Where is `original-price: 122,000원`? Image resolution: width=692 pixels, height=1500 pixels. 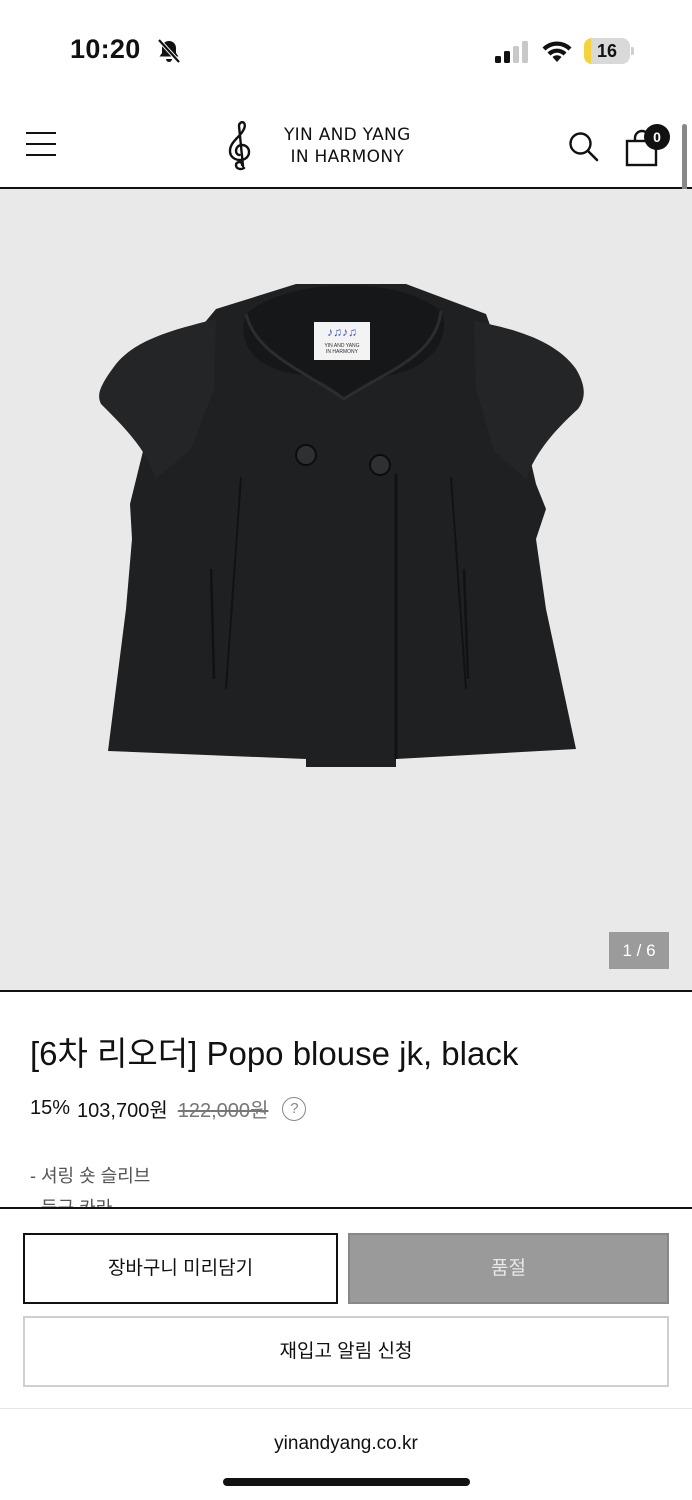 original-price: 122,000원 is located at coordinates (223, 1111).